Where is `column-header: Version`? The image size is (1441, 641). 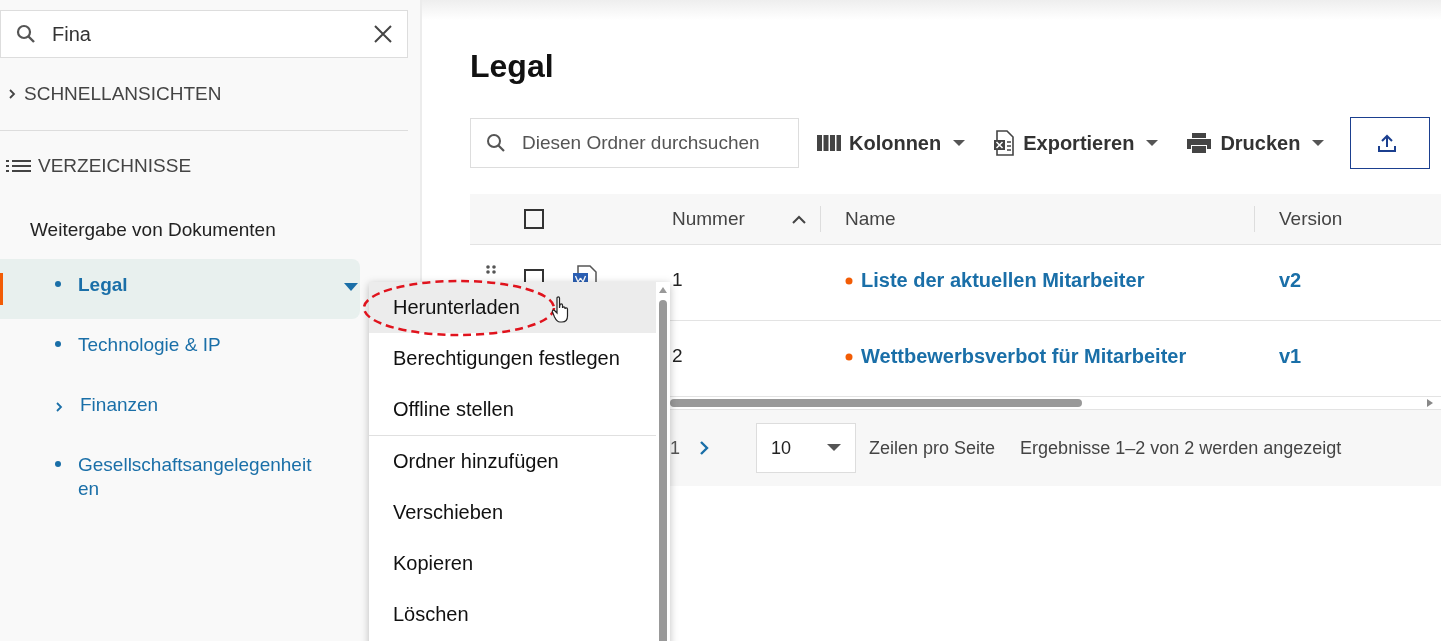 column-header: Version is located at coordinates (1311, 219).